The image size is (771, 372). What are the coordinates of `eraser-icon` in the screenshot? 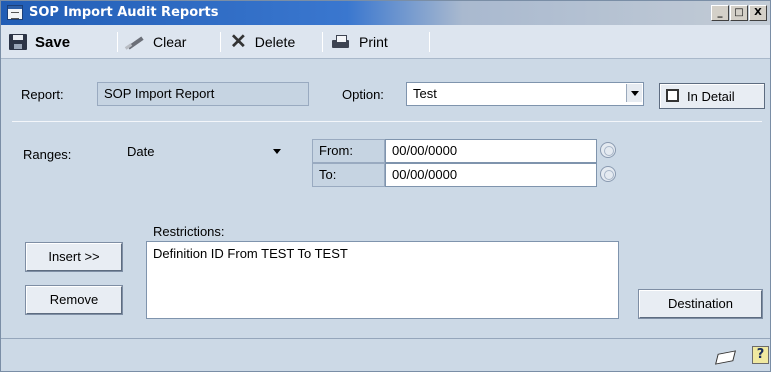 It's located at (135, 42).